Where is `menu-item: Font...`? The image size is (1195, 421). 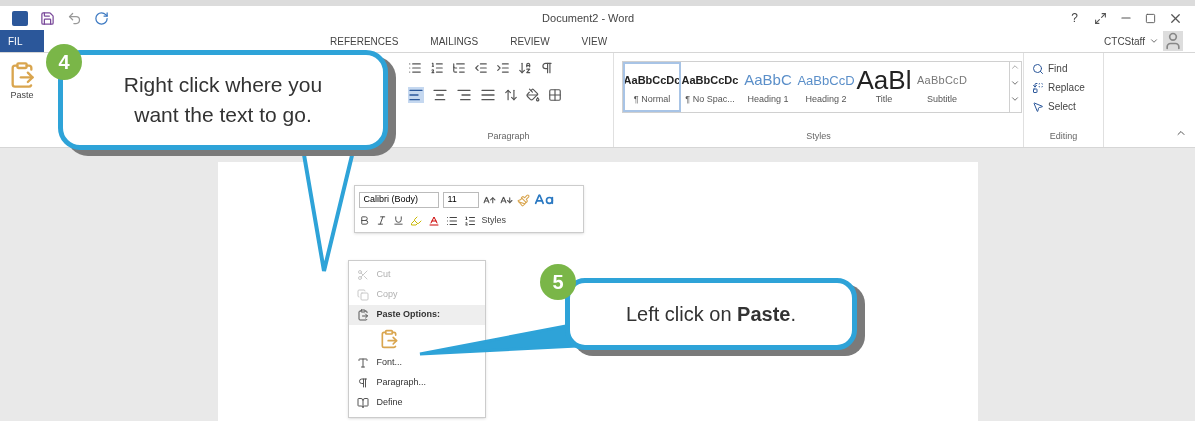 menu-item: Font... is located at coordinates (416, 363).